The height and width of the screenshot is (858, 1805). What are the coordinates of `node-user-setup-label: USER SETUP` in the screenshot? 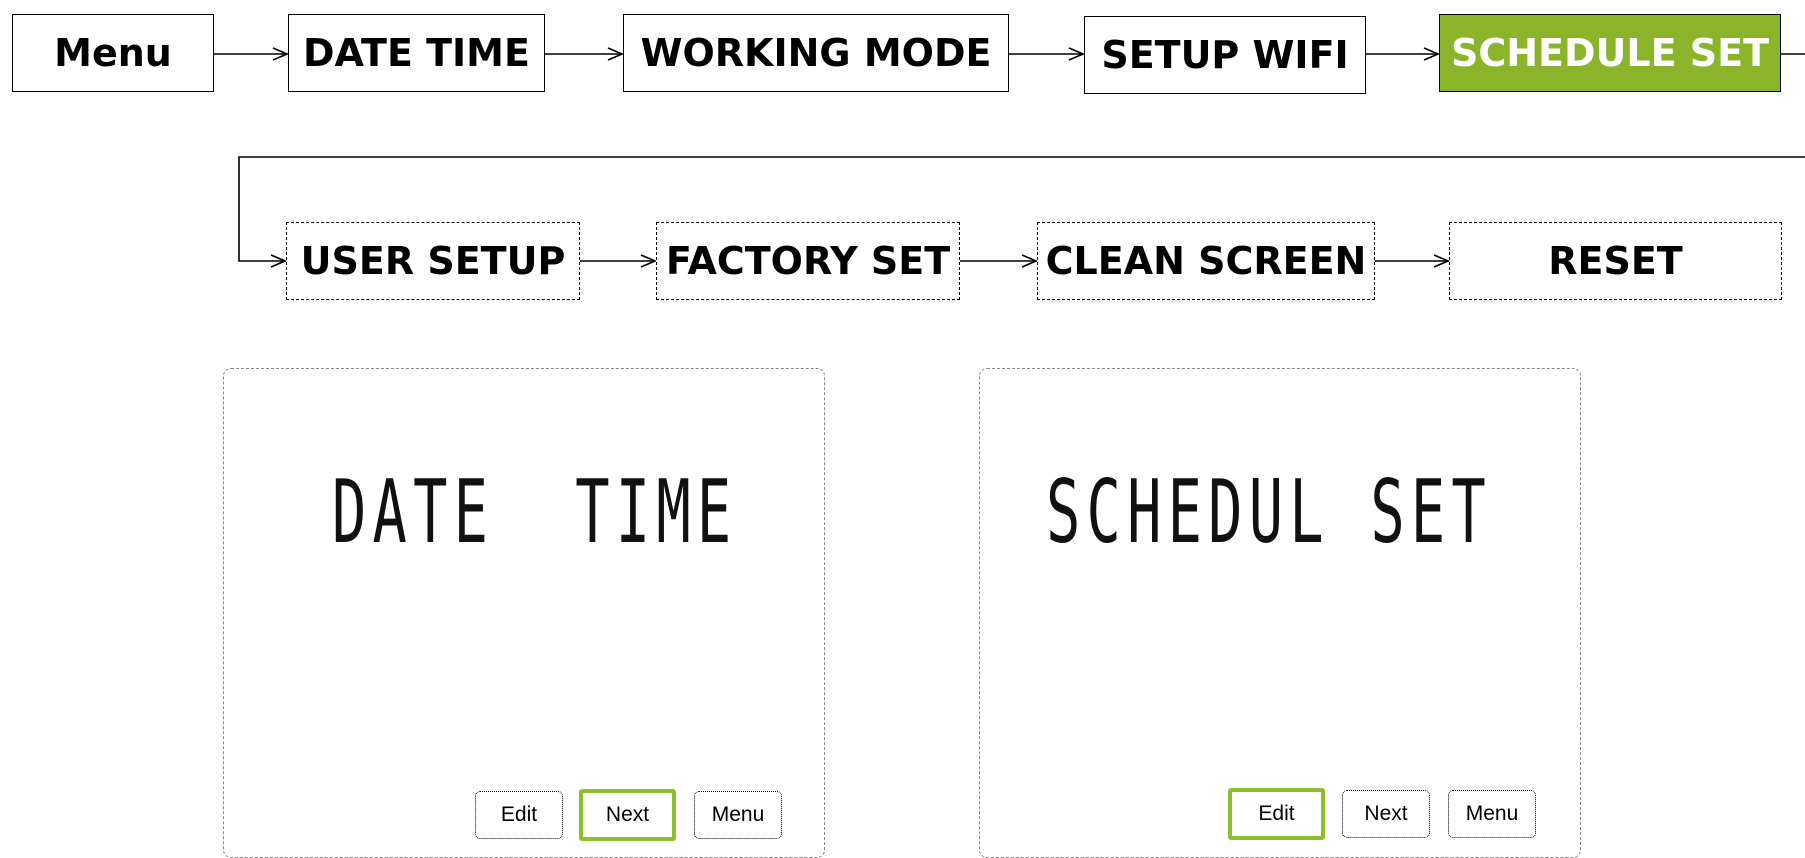 It's located at (433, 261).